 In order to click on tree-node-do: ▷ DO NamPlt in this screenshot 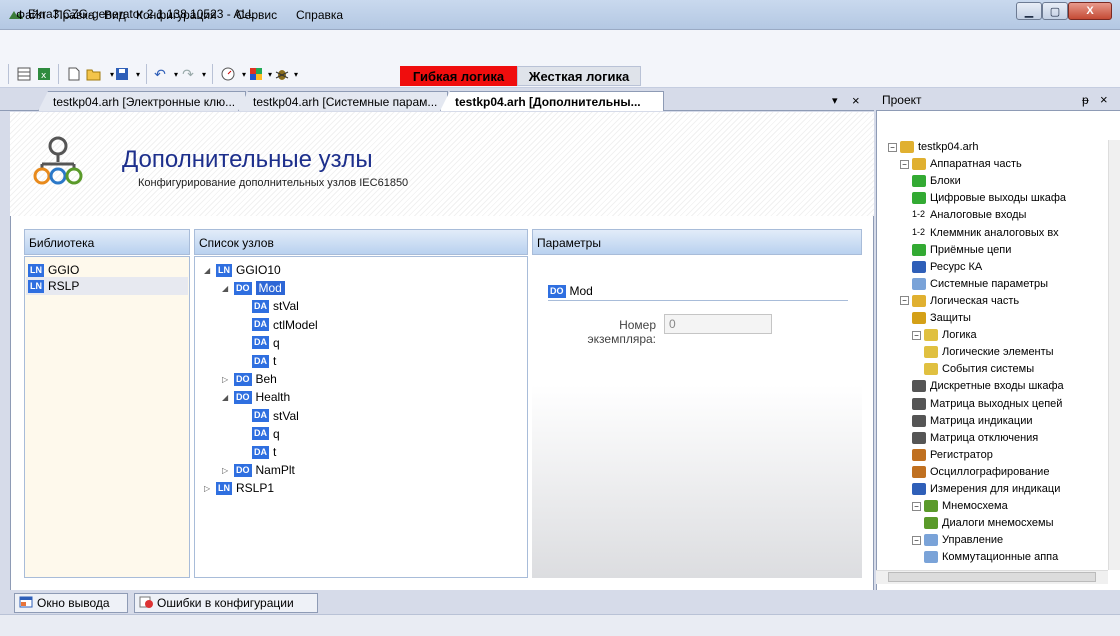, I will do `click(258, 470)`.